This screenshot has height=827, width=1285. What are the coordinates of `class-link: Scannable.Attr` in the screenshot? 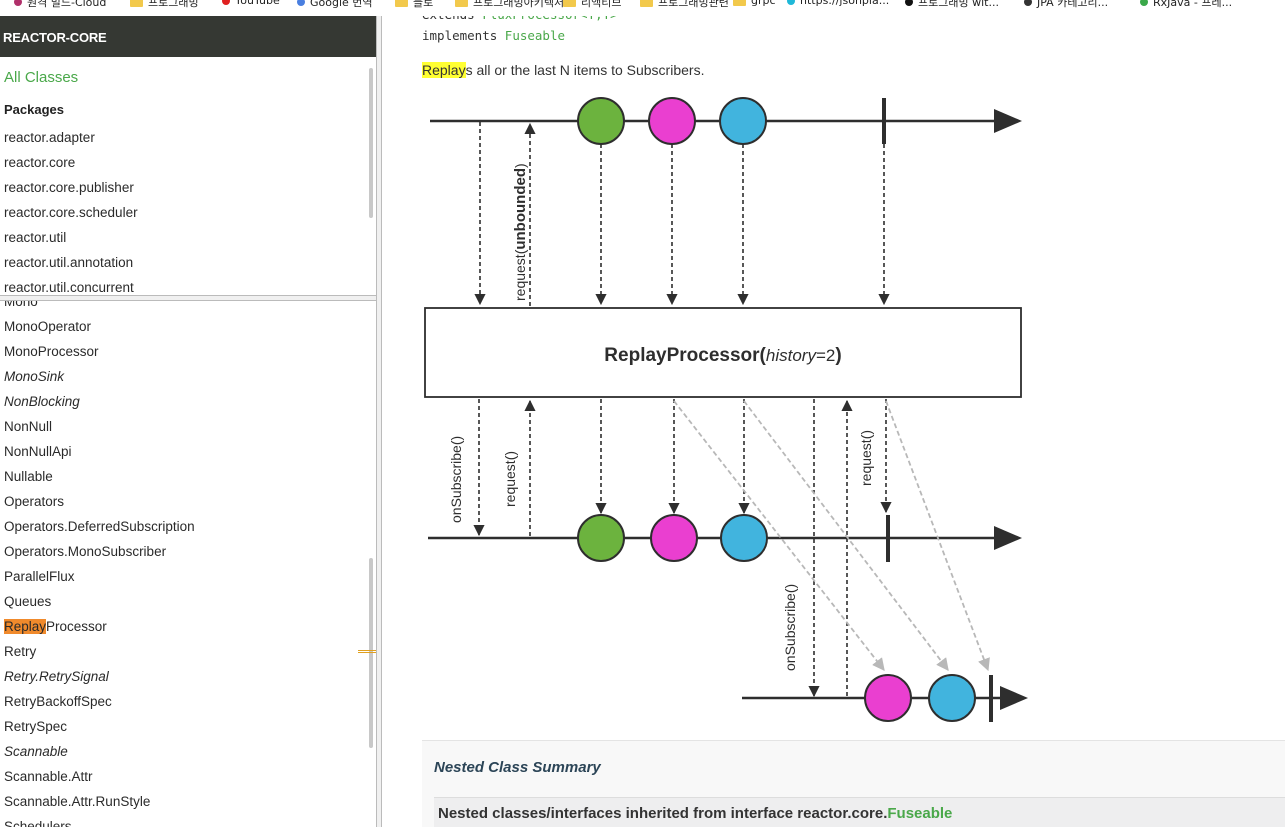 It's located at (99, 780).